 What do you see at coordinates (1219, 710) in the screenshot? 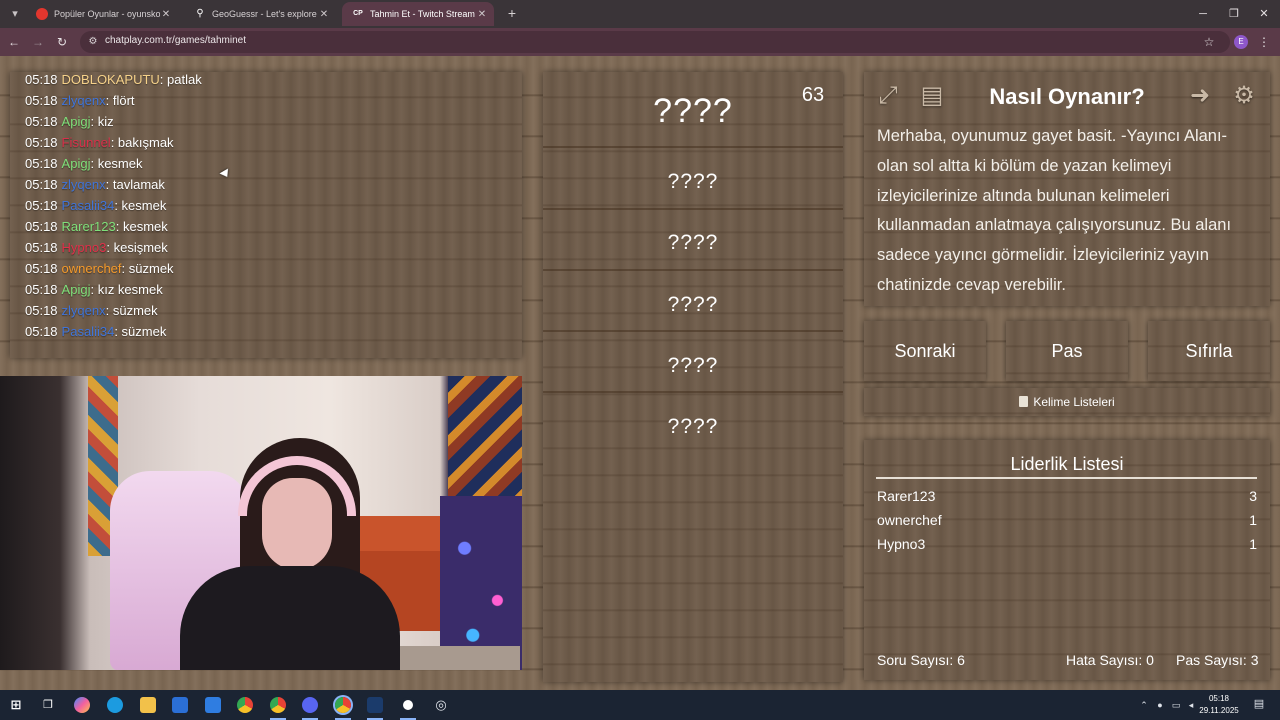
I see `taskbar-clock-date: 29.11.2025` at bounding box center [1219, 710].